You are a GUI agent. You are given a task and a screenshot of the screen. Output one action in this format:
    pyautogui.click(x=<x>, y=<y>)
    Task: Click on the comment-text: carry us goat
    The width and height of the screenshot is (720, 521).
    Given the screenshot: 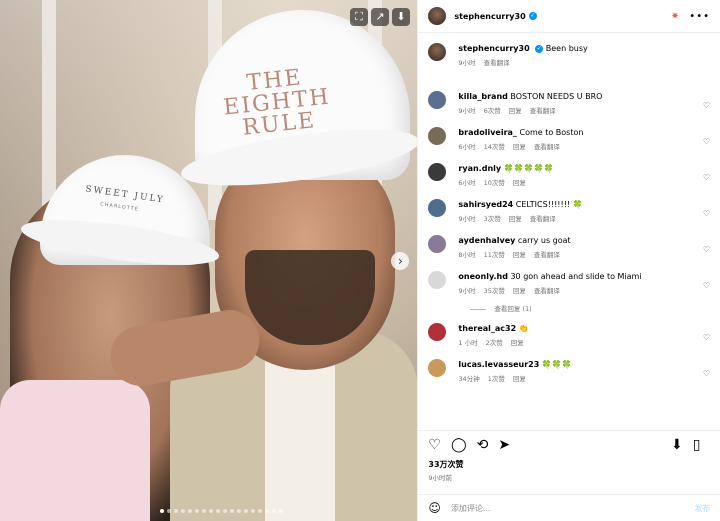 What is the action you would take?
    pyautogui.click(x=544, y=240)
    